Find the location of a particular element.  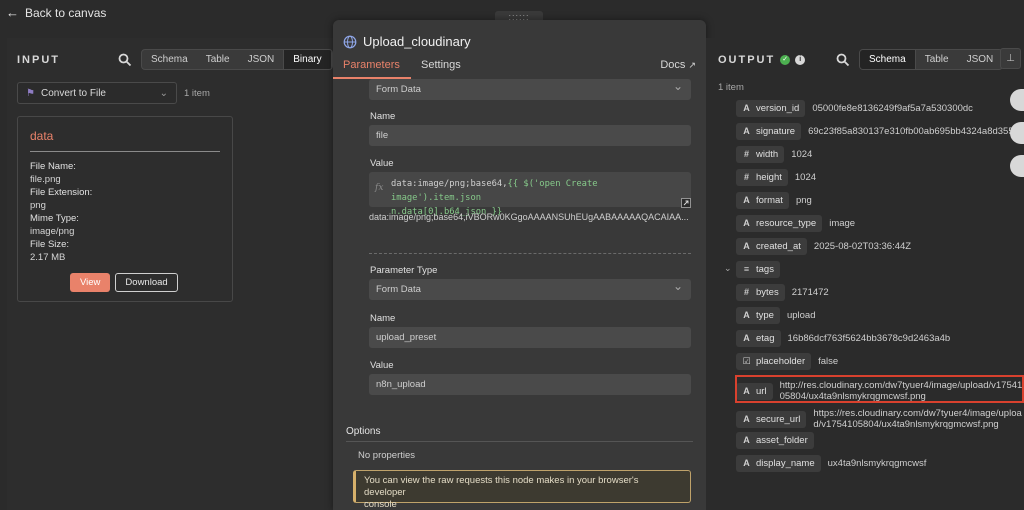

field-value: 2025-08-02T03:36:44Z is located at coordinates (862, 246).